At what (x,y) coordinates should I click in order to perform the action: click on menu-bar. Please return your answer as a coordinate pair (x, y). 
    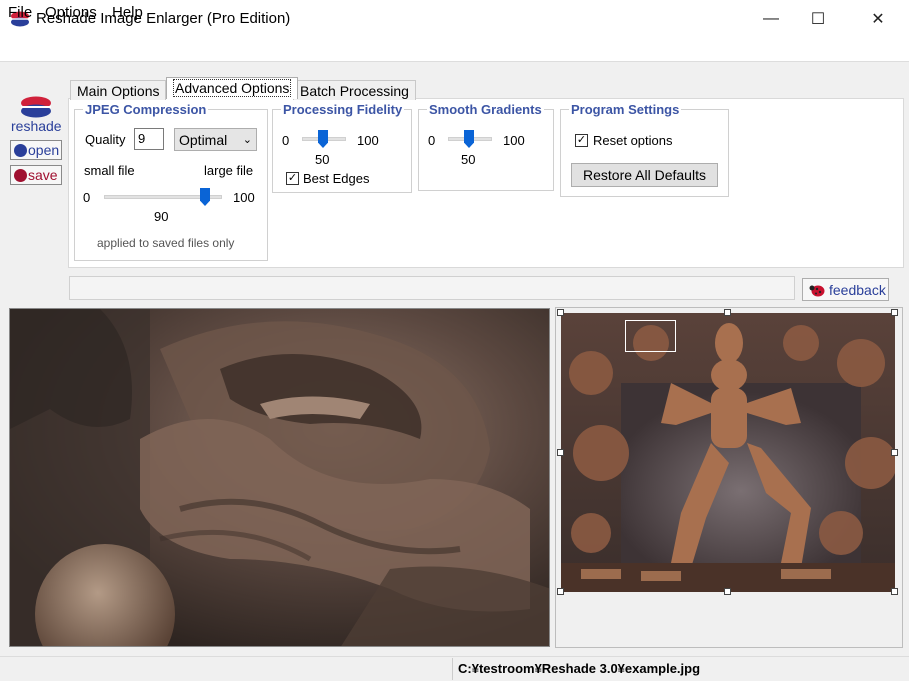
    Looking at the image, I should click on (454, 50).